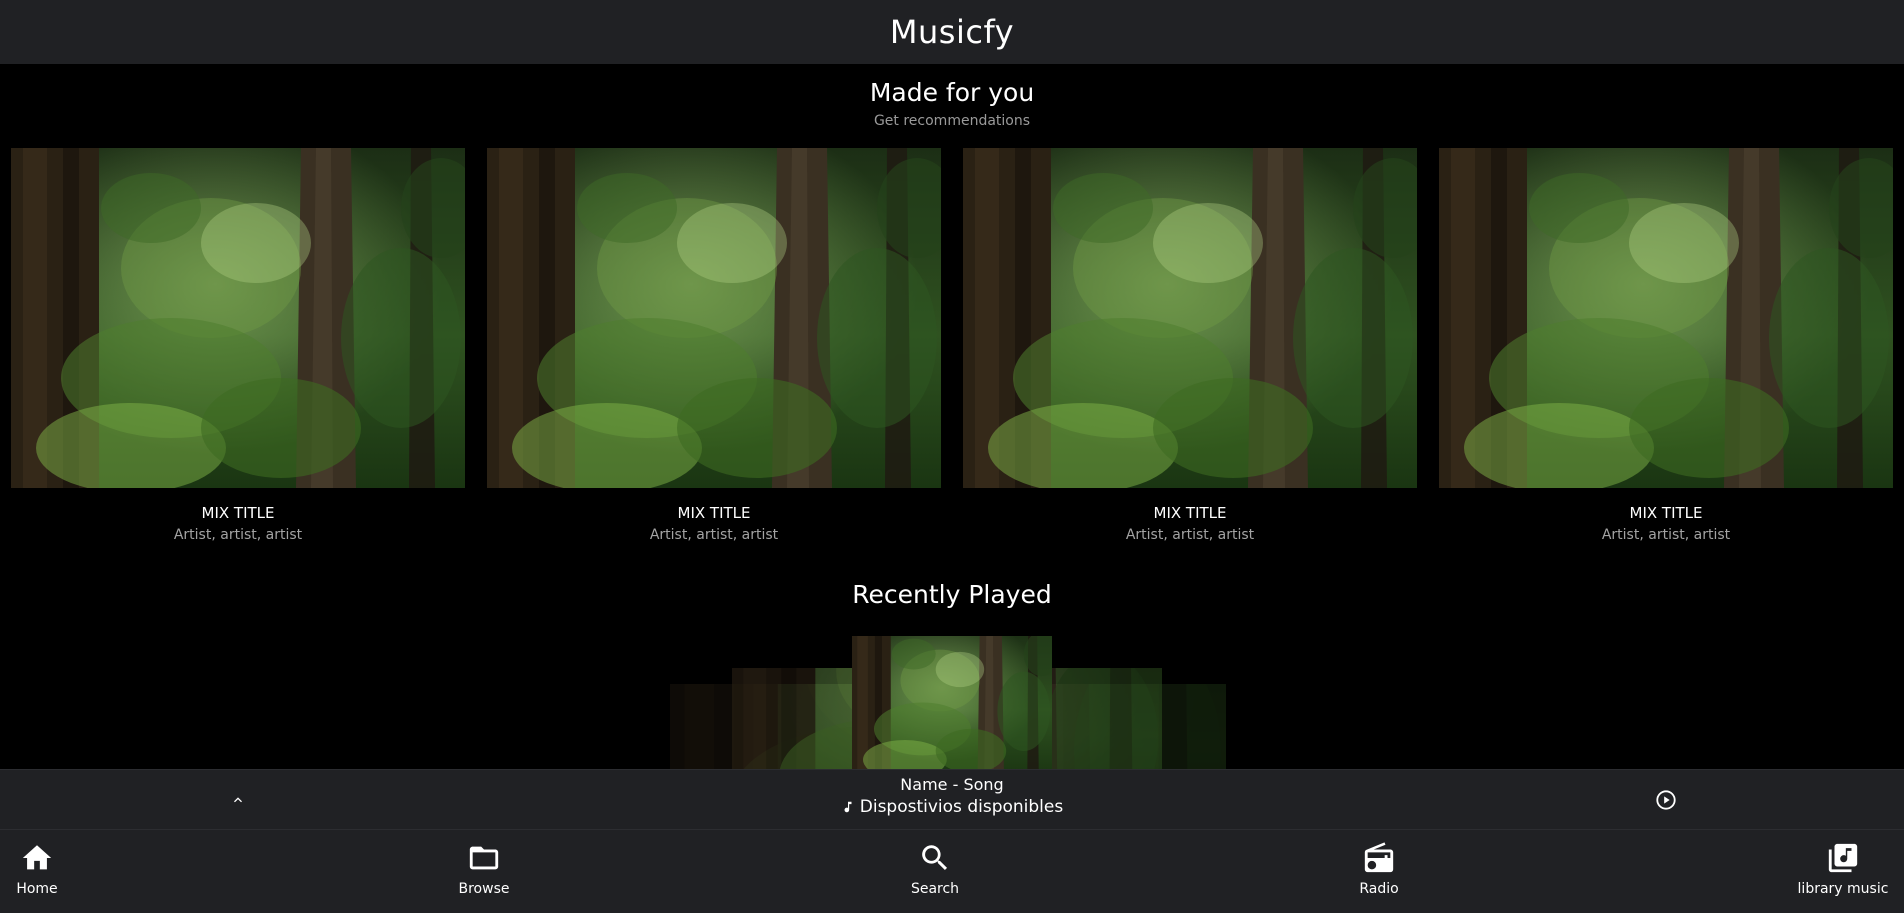  What do you see at coordinates (935, 858) in the screenshot?
I see `search-icon` at bounding box center [935, 858].